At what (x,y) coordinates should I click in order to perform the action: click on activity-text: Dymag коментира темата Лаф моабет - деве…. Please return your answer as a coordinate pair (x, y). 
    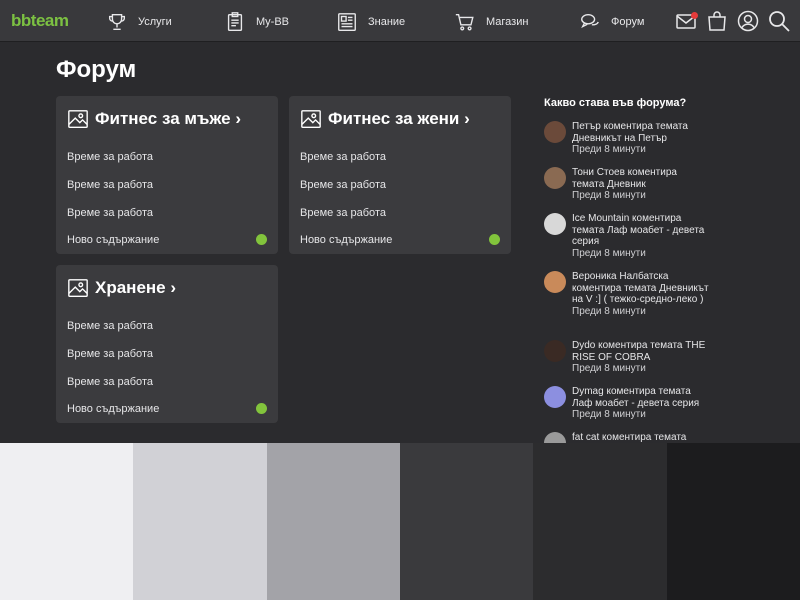
    Looking at the image, I should click on (635, 397).